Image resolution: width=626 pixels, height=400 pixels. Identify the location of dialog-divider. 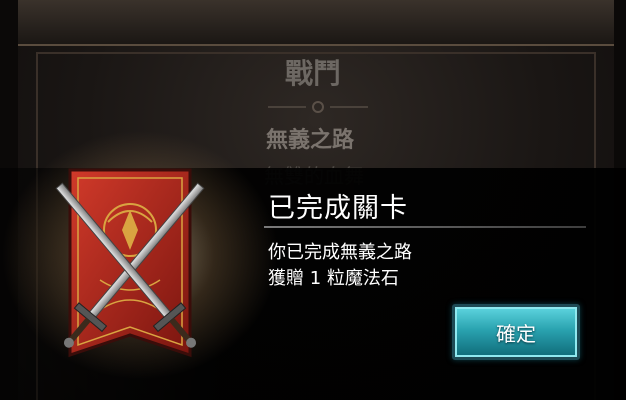
(425, 227).